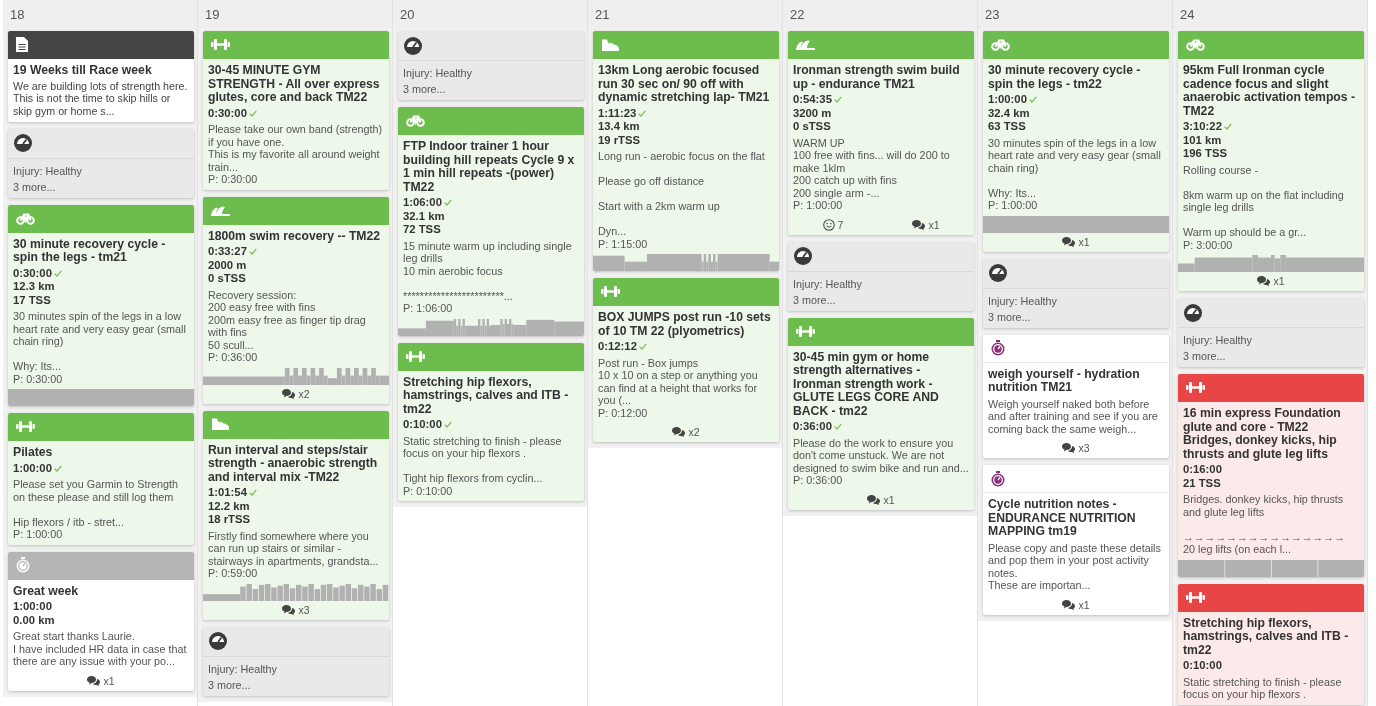 Image resolution: width=1376 pixels, height=706 pixels. I want to click on workout-card: Pilates 1:00:00 Please set you Garmin to Strength on these please and still log them Hip flexors / itb - stret... P: 1:00:00, so click(101, 479).